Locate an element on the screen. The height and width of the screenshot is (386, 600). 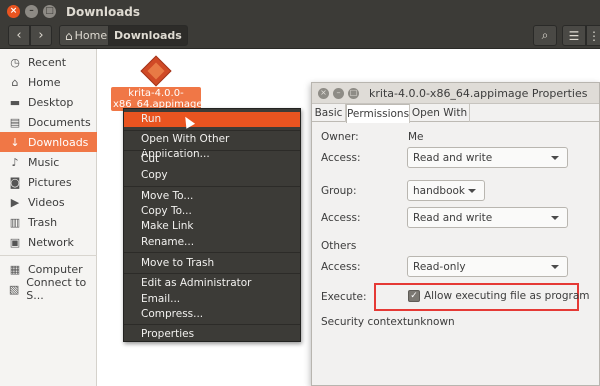
menu-item-edit-as-admin: Edit as Administrator is located at coordinates (212, 283).